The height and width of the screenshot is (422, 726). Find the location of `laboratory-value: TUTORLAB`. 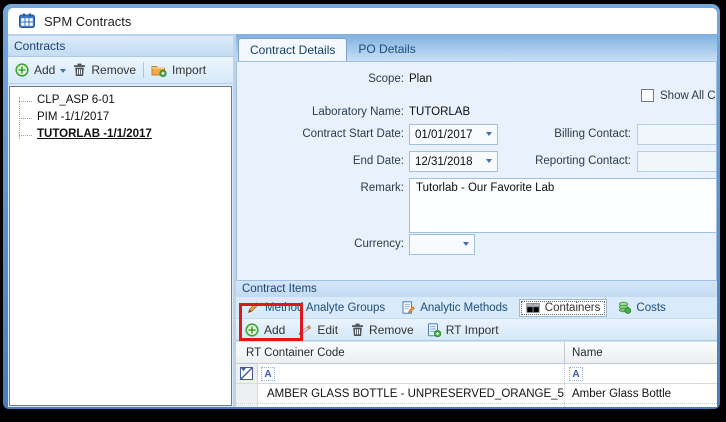

laboratory-value: TUTORLAB is located at coordinates (440, 112).